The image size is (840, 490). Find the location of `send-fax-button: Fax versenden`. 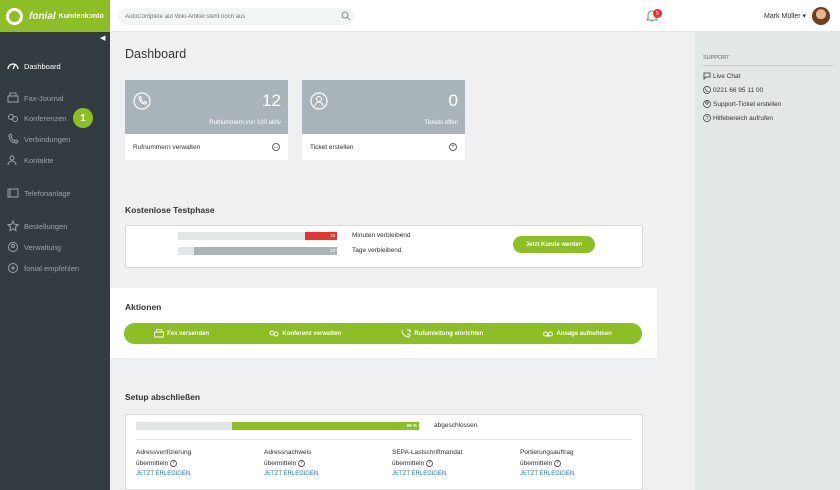

send-fax-button: Fax versenden is located at coordinates (181, 333).